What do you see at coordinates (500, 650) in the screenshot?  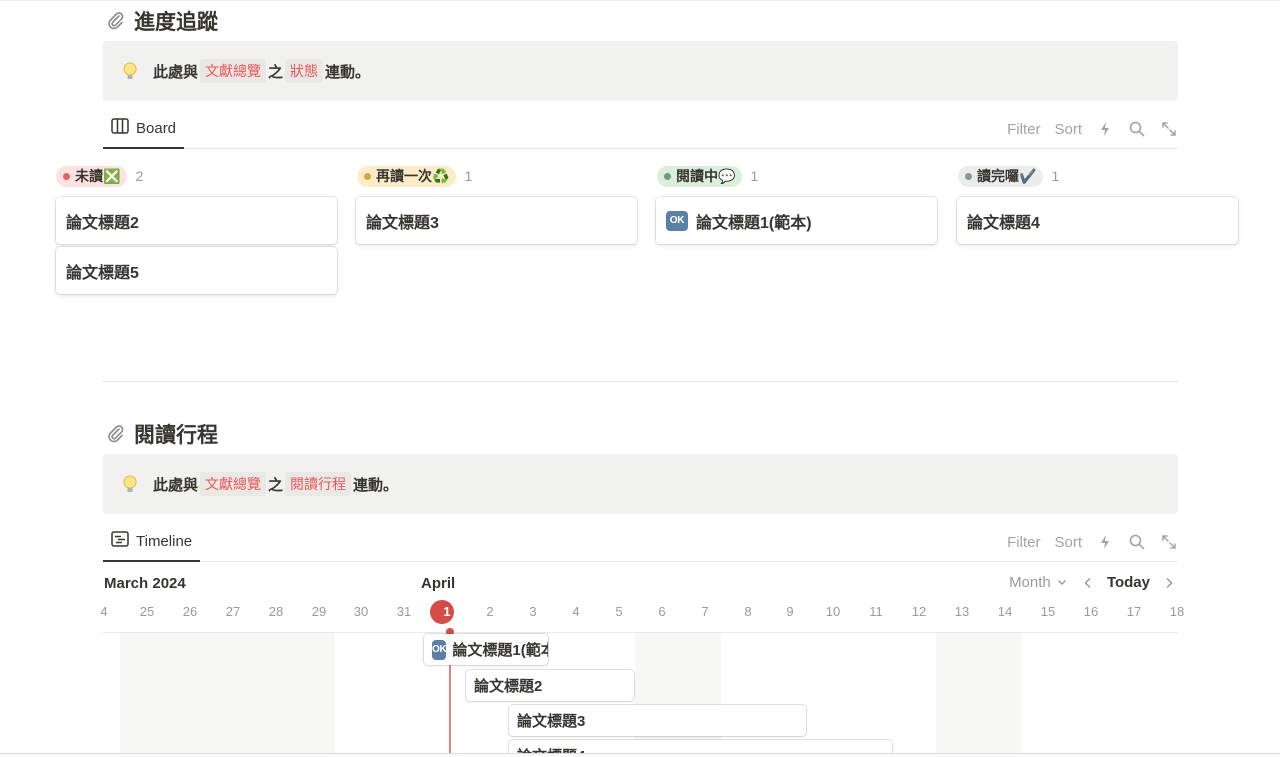 I see `timeline-bar-title: 論文標題1(範本)` at bounding box center [500, 650].